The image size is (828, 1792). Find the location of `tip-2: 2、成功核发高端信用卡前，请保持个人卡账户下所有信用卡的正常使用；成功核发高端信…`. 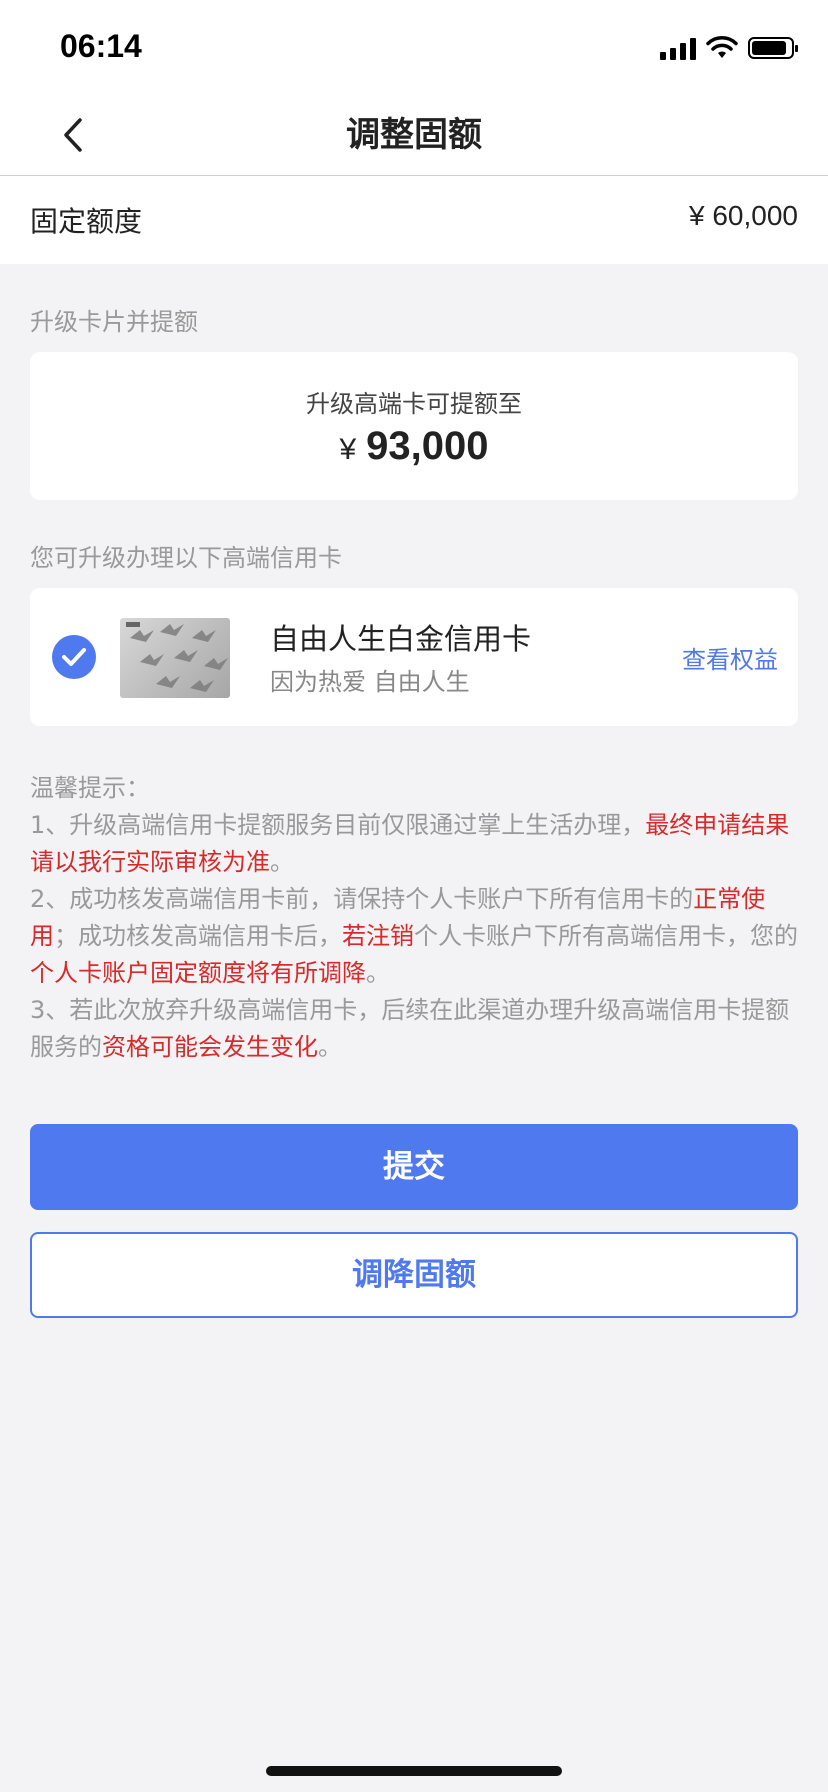

tip-2: 2、成功核发高端信用卡前，请保持个人卡账户下所有信用卡的正常使用；成功核发高端信… is located at coordinates (414, 936).